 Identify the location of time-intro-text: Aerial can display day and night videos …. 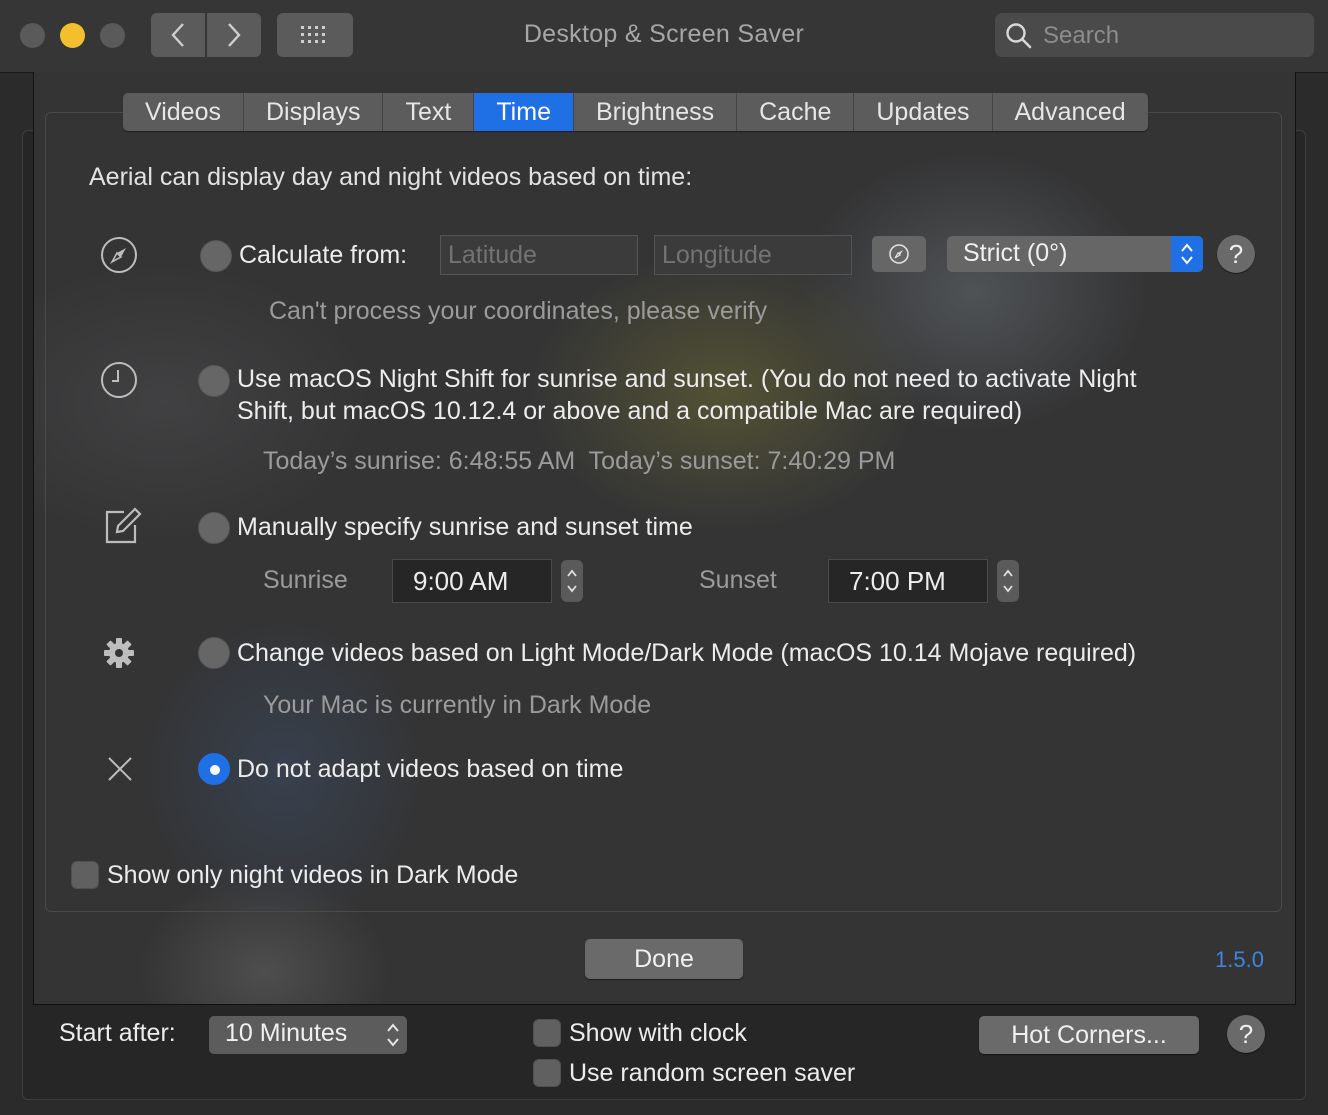
(391, 177).